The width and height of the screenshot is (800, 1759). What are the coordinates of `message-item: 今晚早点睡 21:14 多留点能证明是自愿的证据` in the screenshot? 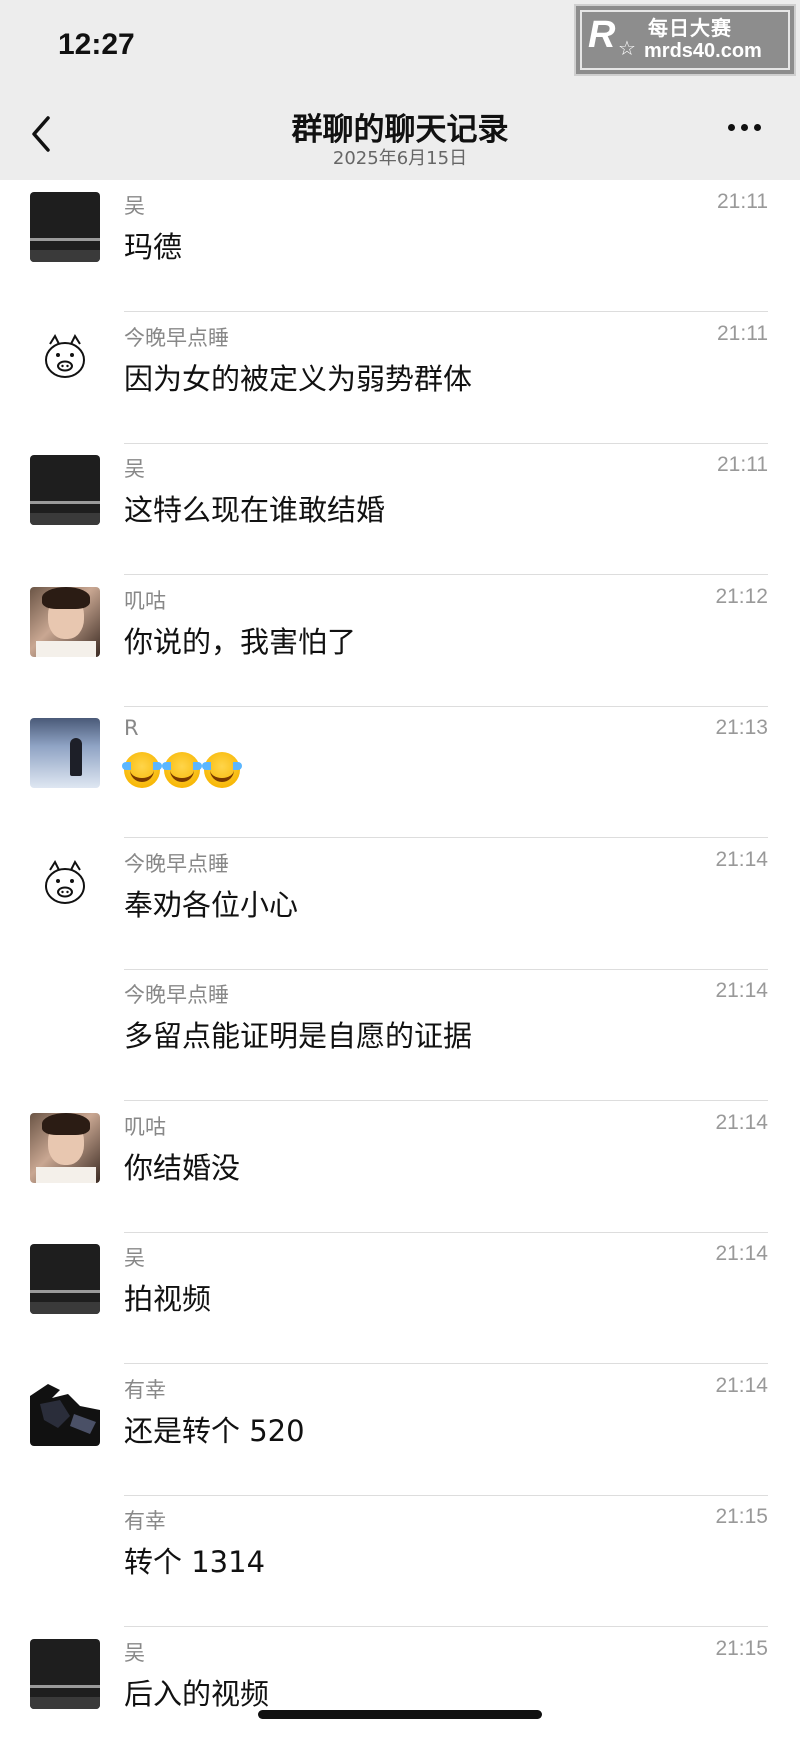 It's located at (400, 1035).